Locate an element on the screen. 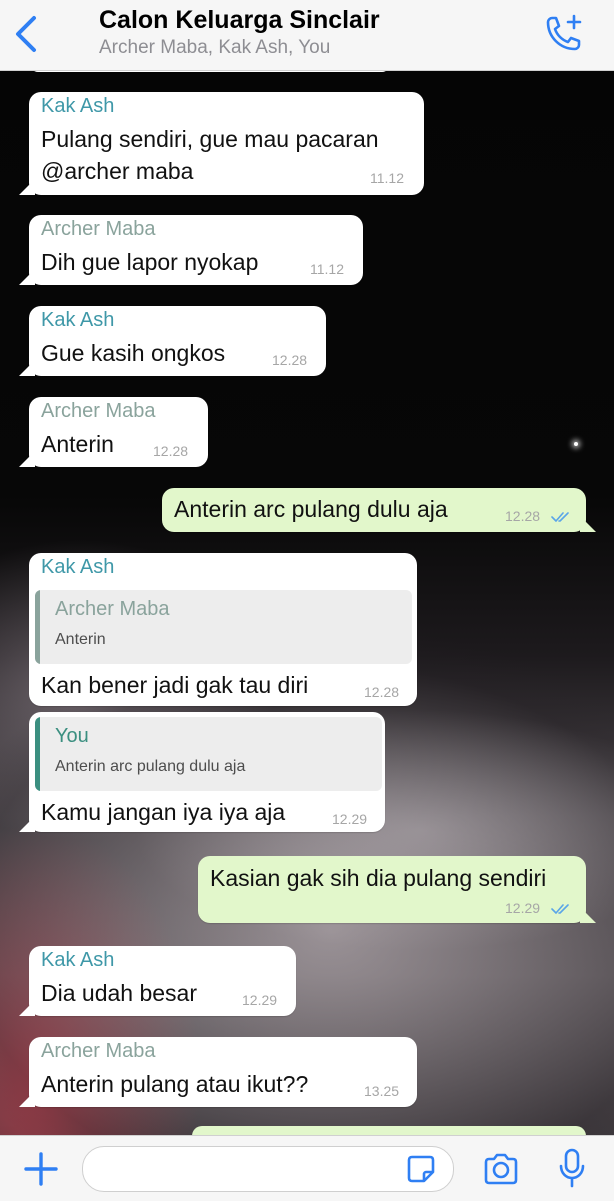  quoted-sender: Archer Maba is located at coordinates (112, 609).